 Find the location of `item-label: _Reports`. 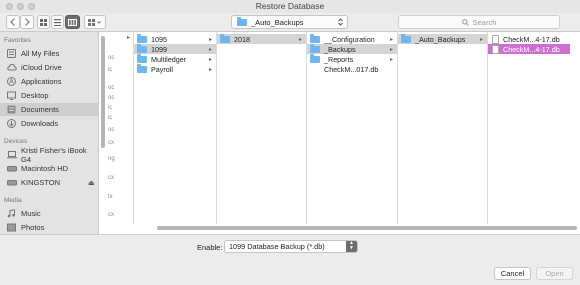

item-label: _Reports is located at coordinates (339, 59).